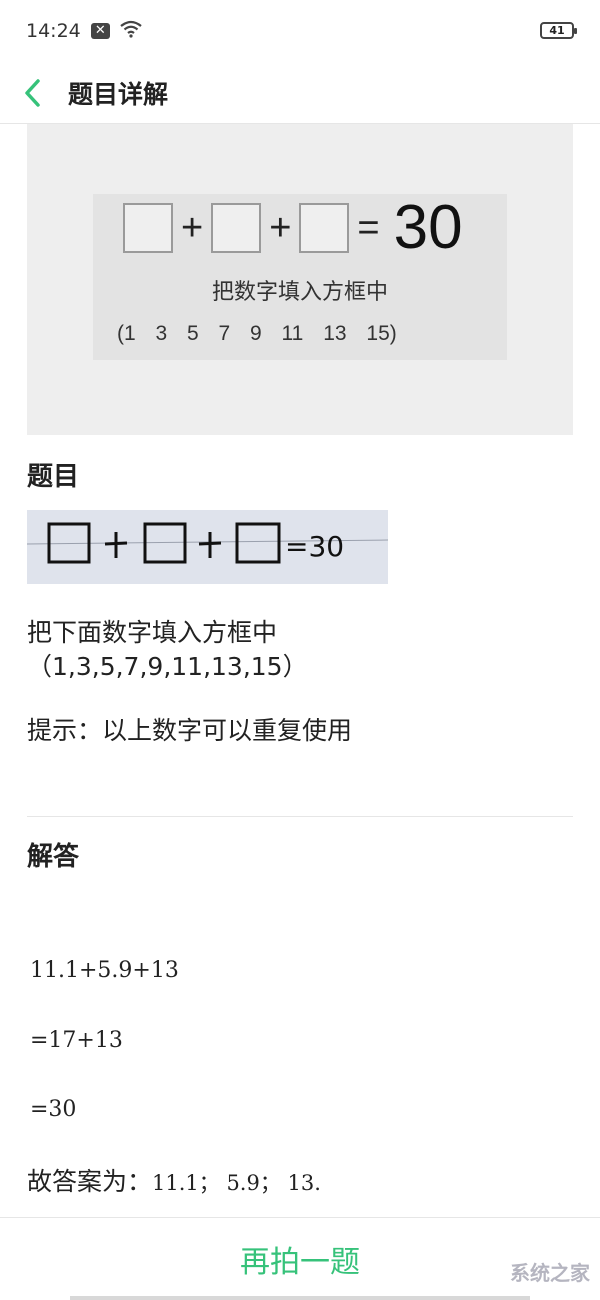 This screenshot has width=600, height=1300. I want to click on battery-indicator: 41, so click(558, 30).